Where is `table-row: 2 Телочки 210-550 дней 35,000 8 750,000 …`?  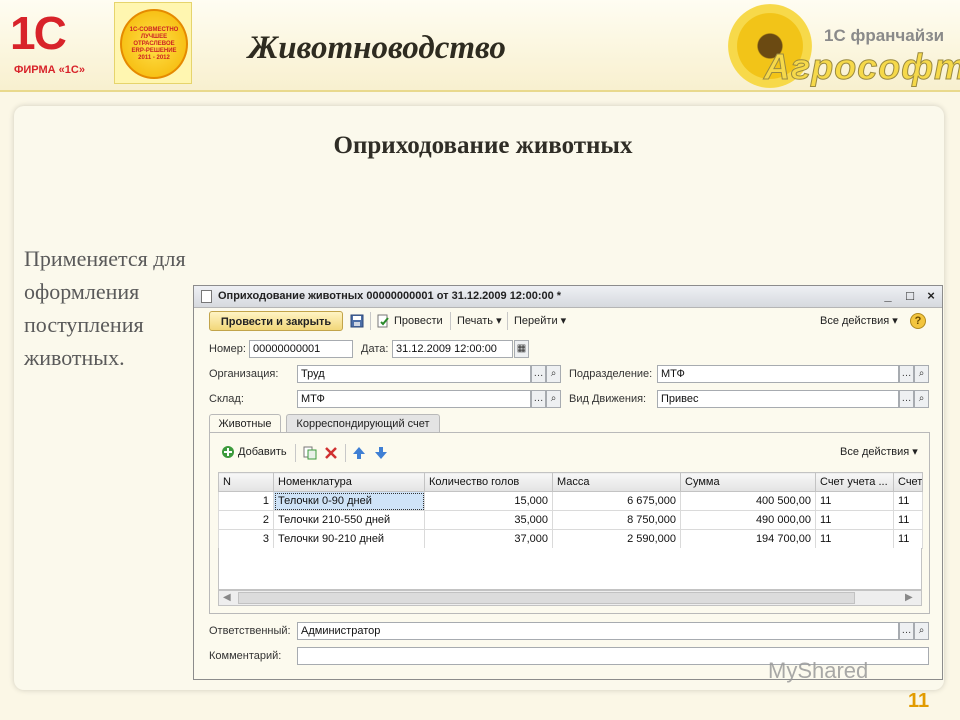
table-row: 2 Телочки 210-550 дней 35,000 8 750,000 … is located at coordinates (570, 520).